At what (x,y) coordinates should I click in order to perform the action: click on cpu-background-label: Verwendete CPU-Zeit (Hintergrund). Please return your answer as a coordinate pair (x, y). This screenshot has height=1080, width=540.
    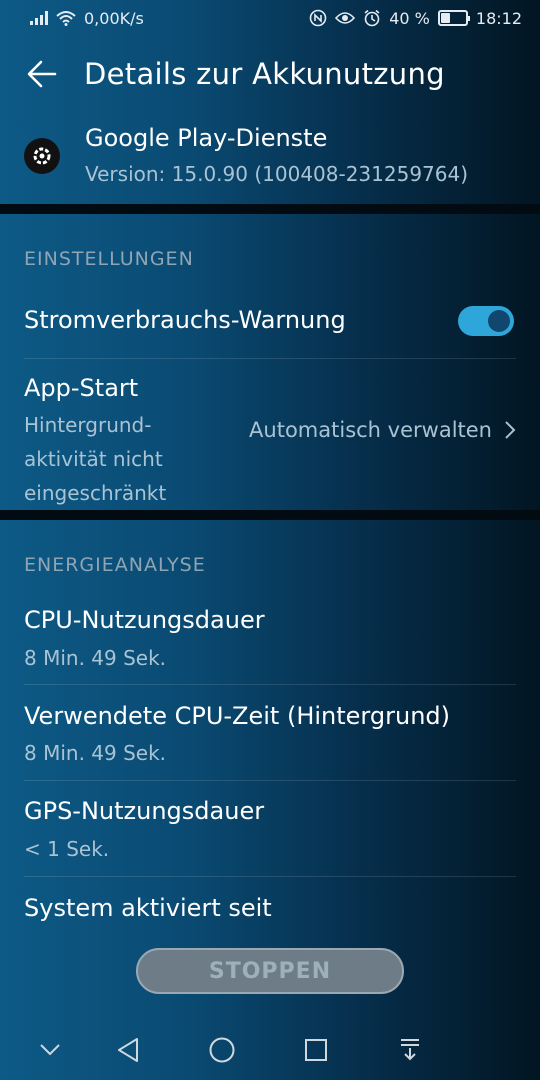
    Looking at the image, I should click on (237, 716).